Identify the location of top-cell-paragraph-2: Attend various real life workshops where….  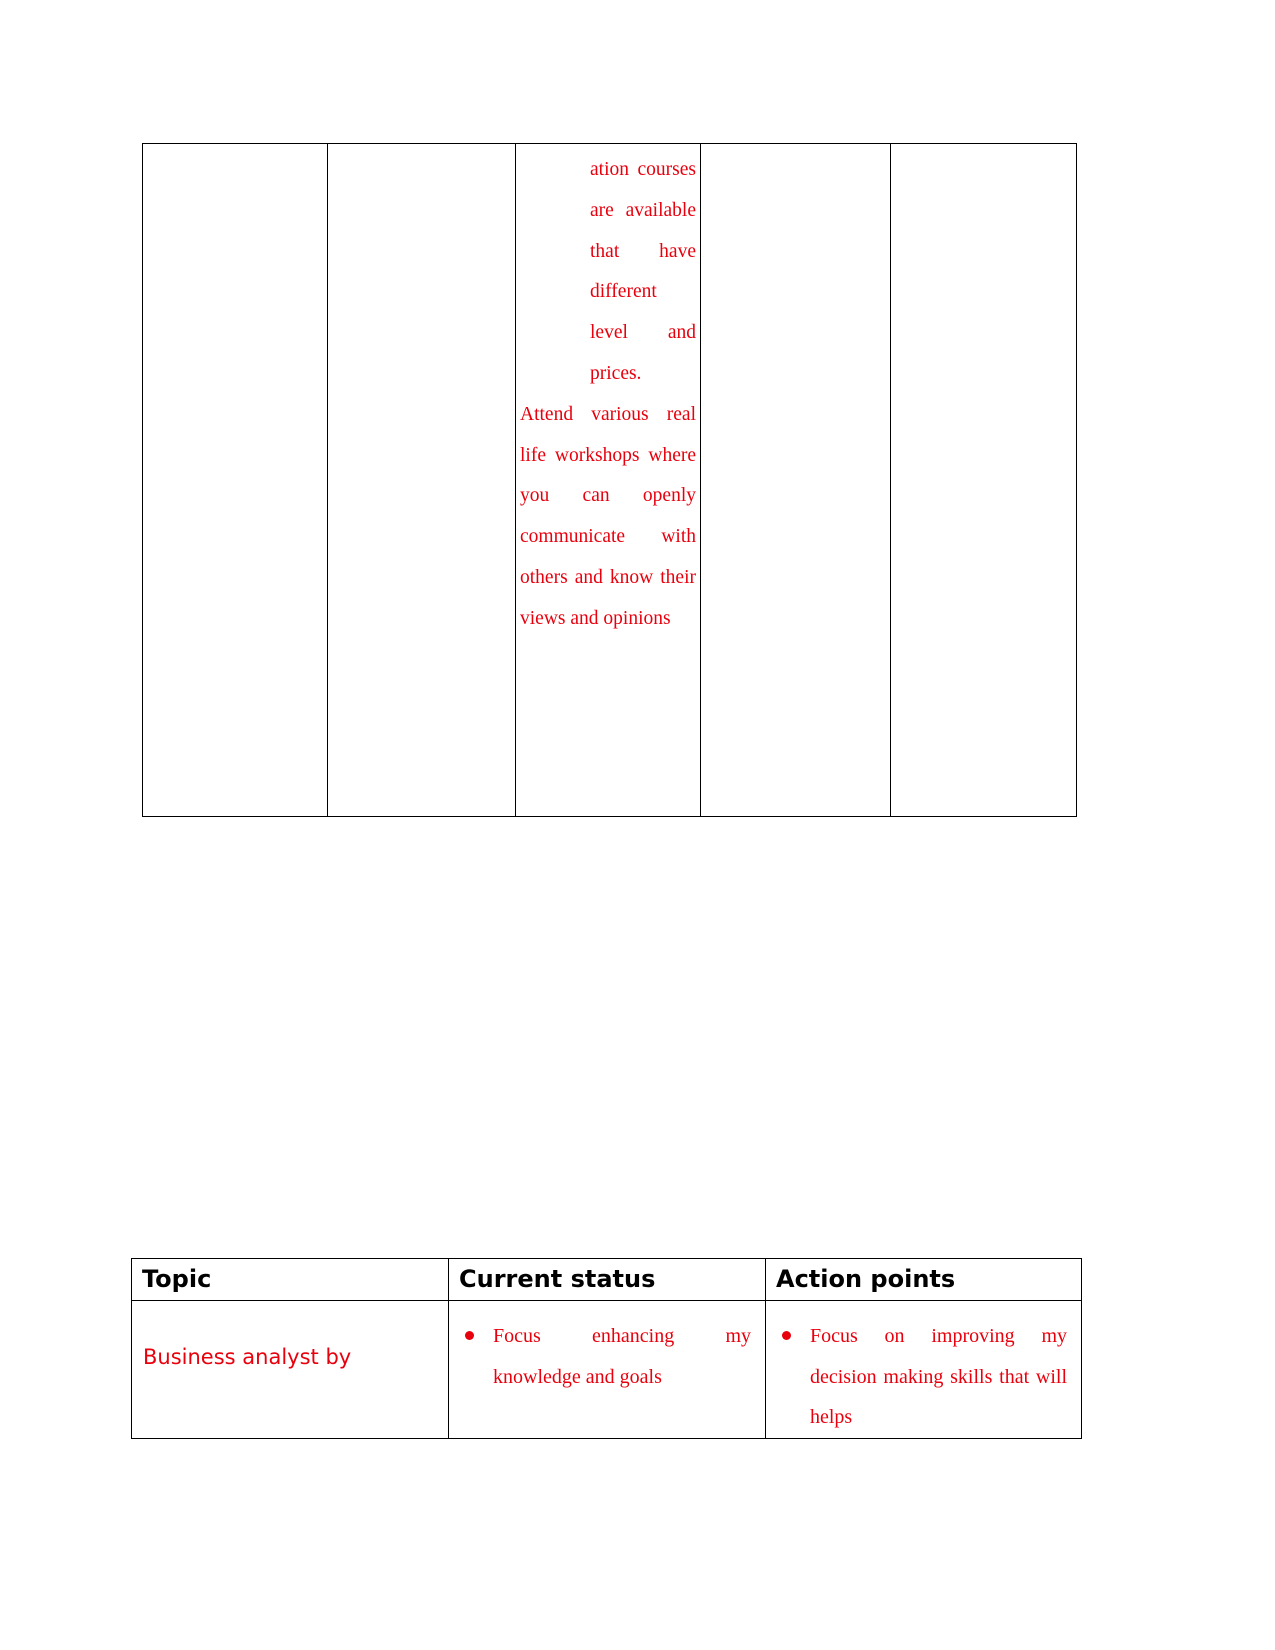
(608, 516).